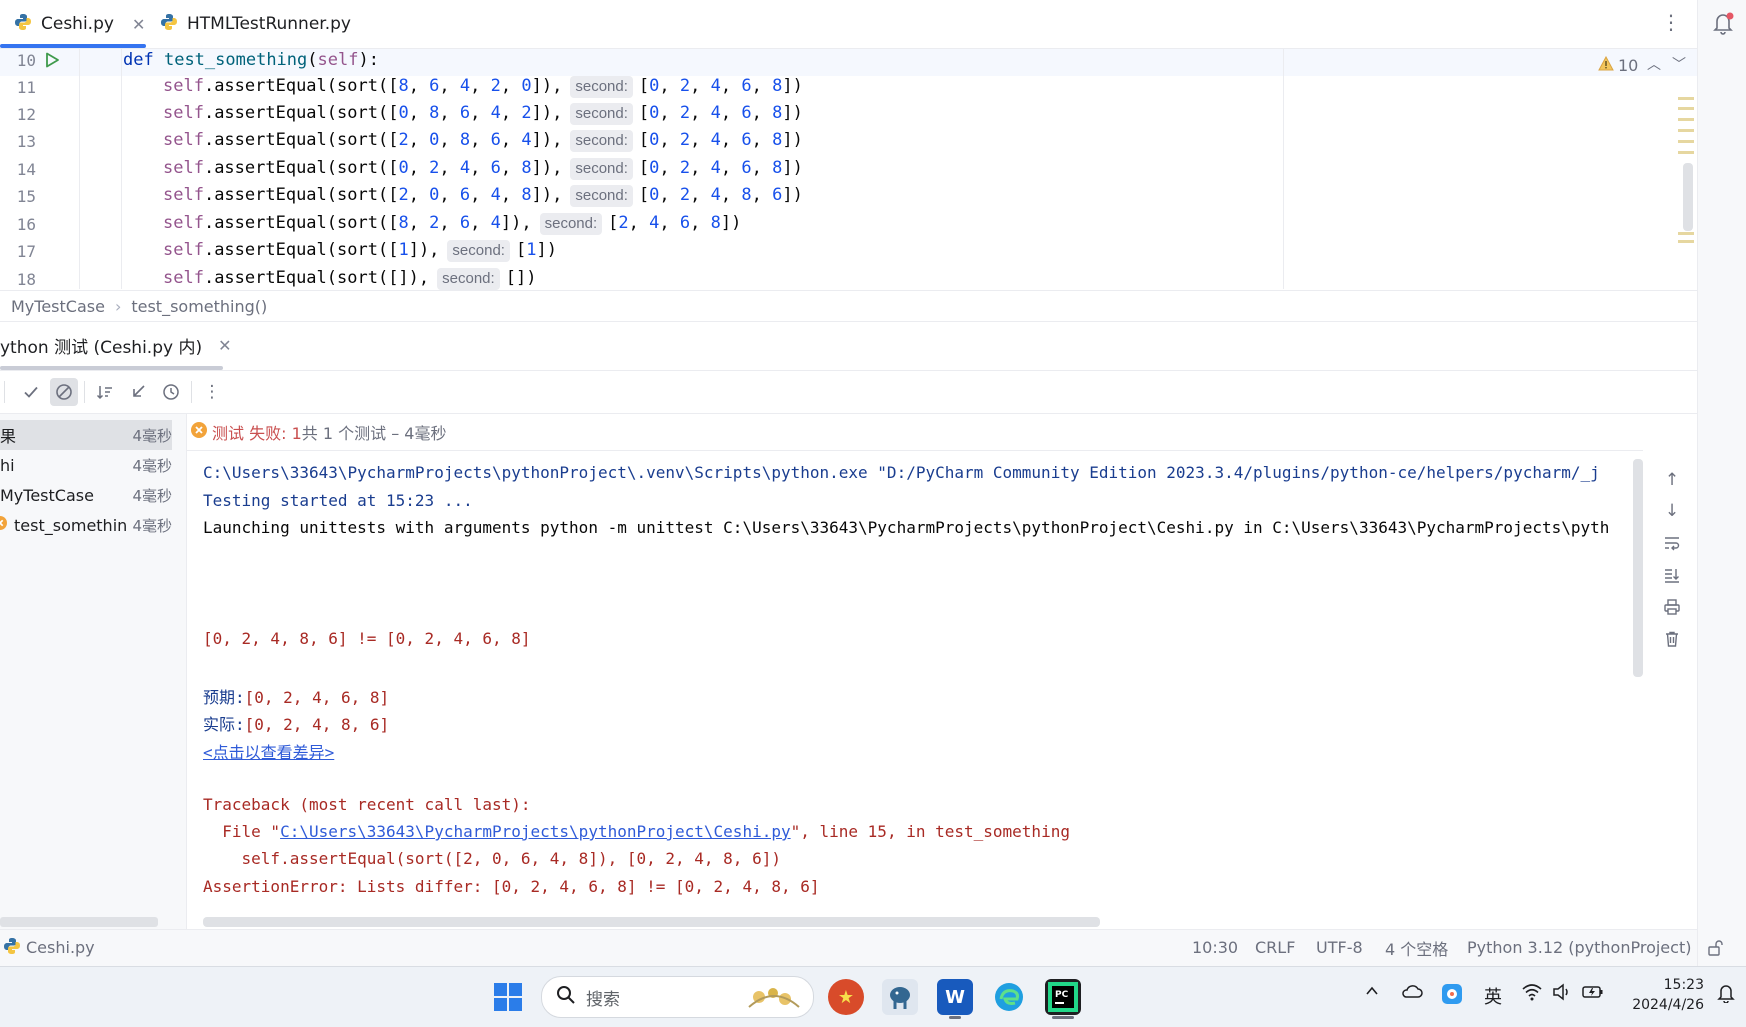  I want to click on actual-value: [0, 2, 4, 8, 6], so click(317, 724).